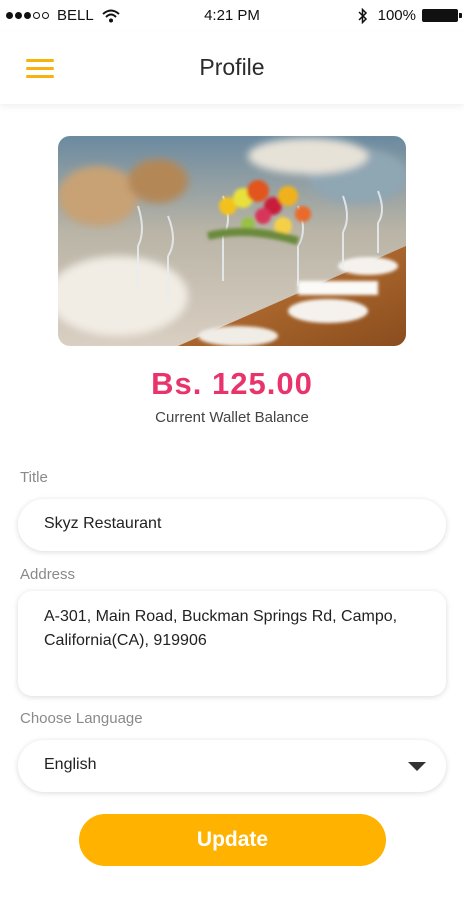 This screenshot has height=900, width=464. Describe the element at coordinates (362, 15) in the screenshot. I see `bluetooth-icon` at that location.